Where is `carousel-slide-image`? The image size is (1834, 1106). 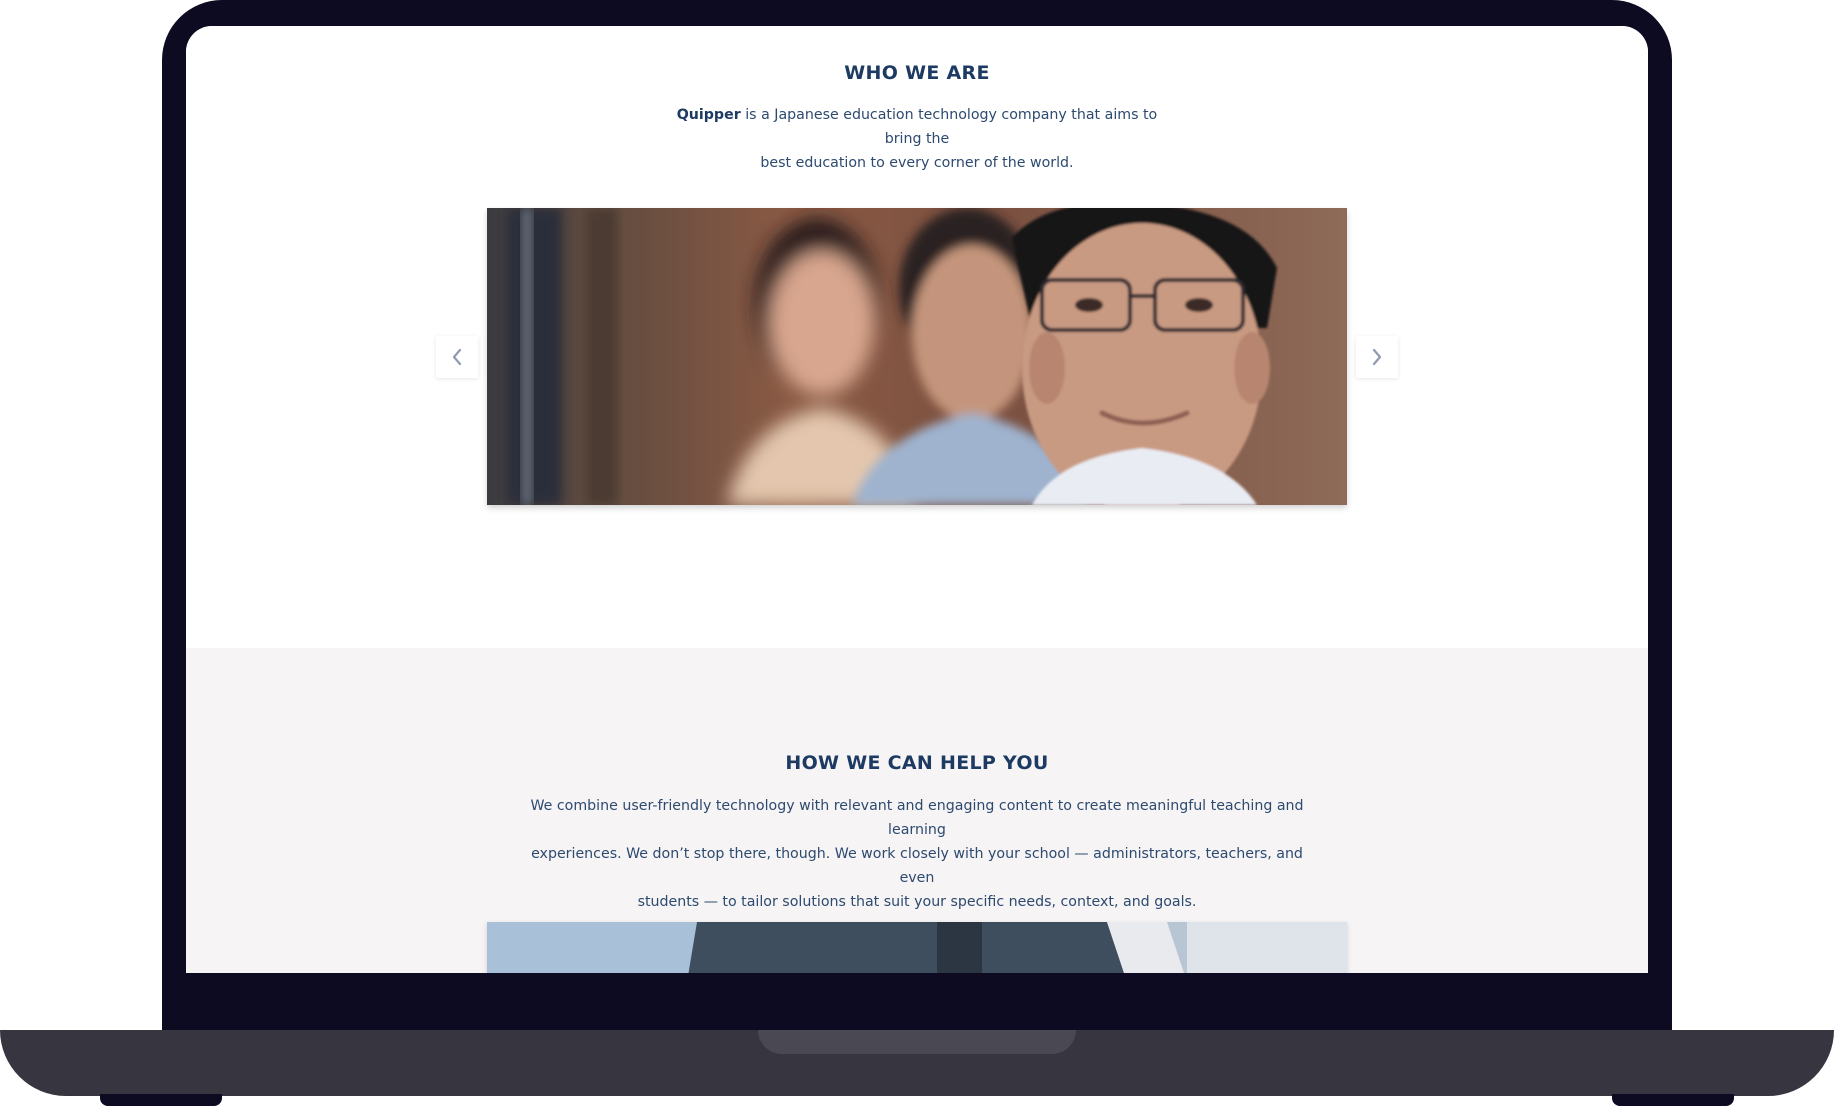 carousel-slide-image is located at coordinates (917, 356).